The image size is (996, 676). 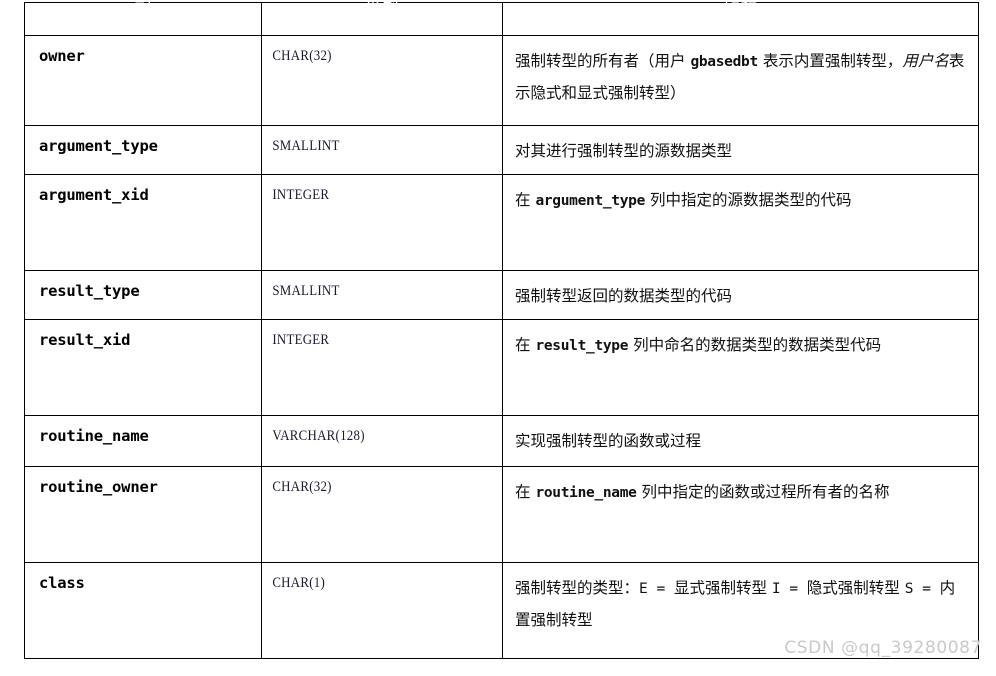 What do you see at coordinates (98, 146) in the screenshot?
I see `column-name-text: argument_type` at bounding box center [98, 146].